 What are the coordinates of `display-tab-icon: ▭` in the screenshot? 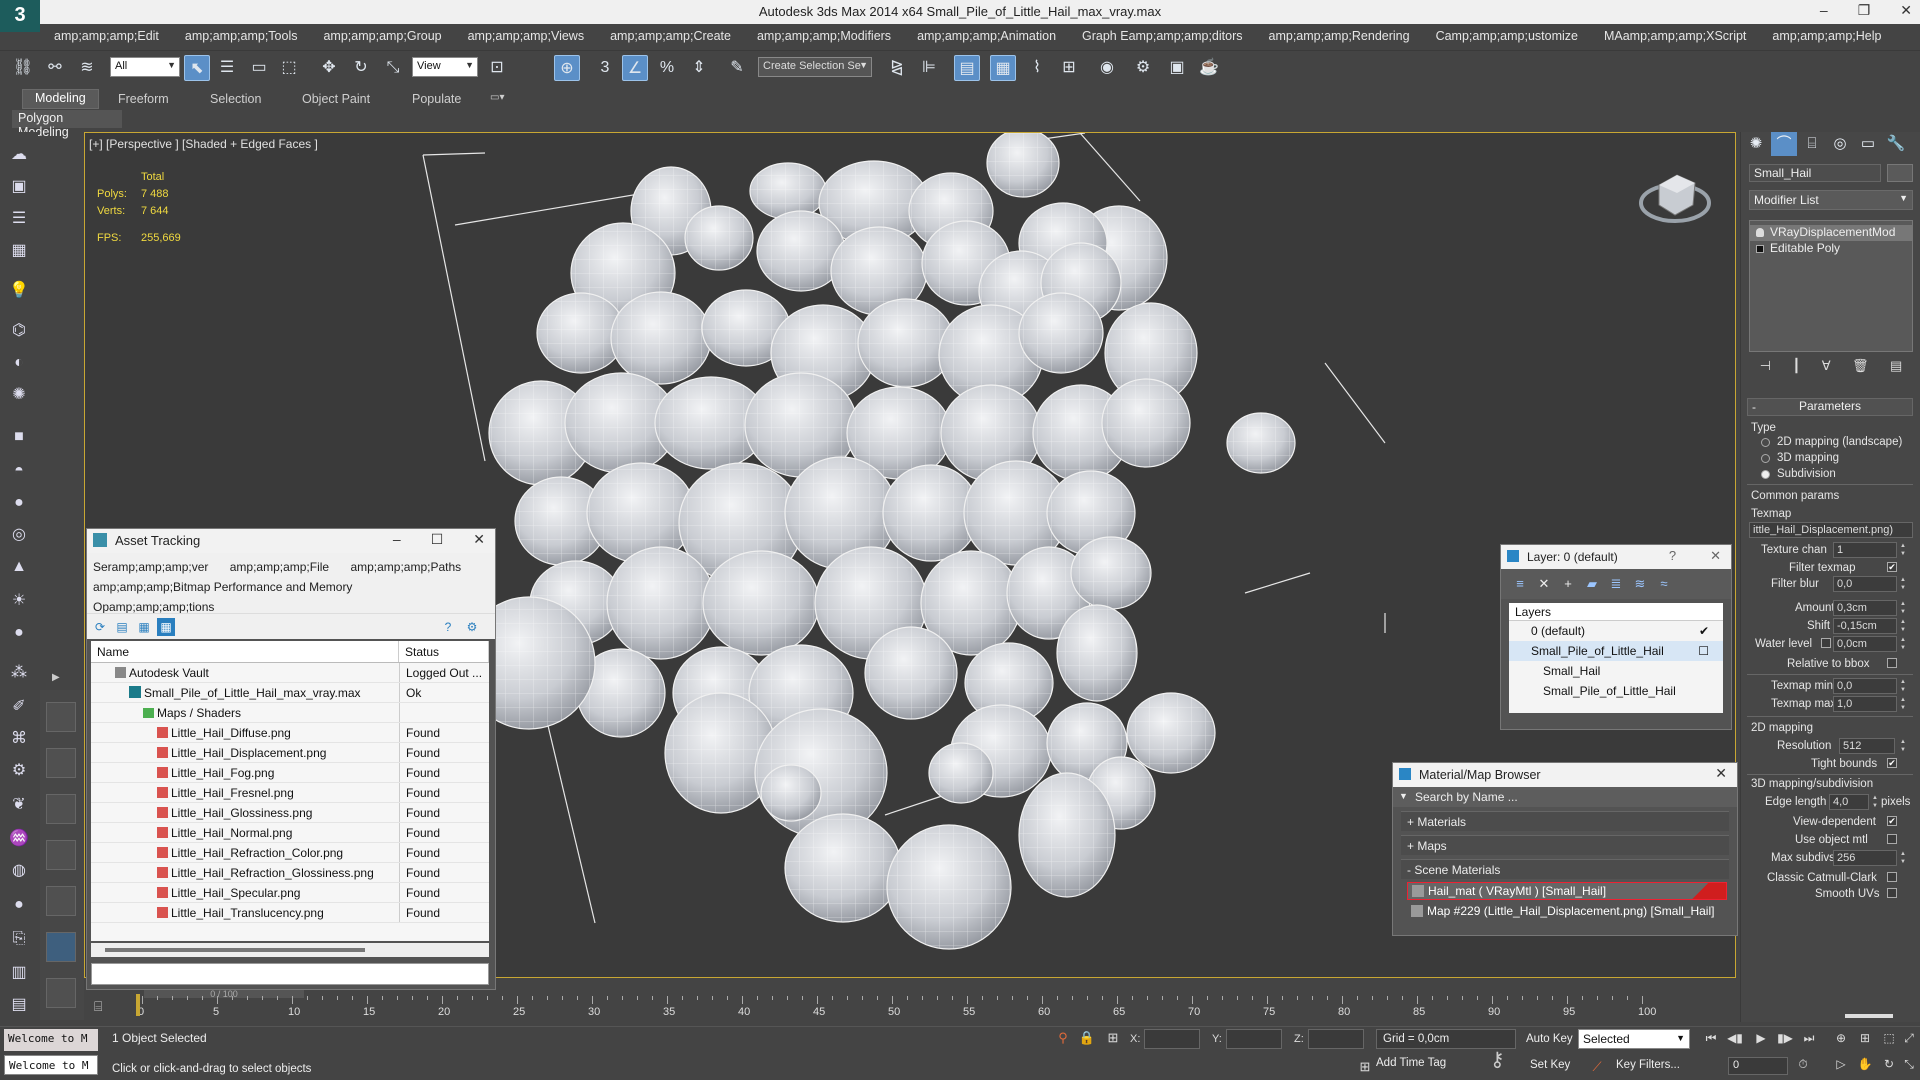 It's located at (1868, 144).